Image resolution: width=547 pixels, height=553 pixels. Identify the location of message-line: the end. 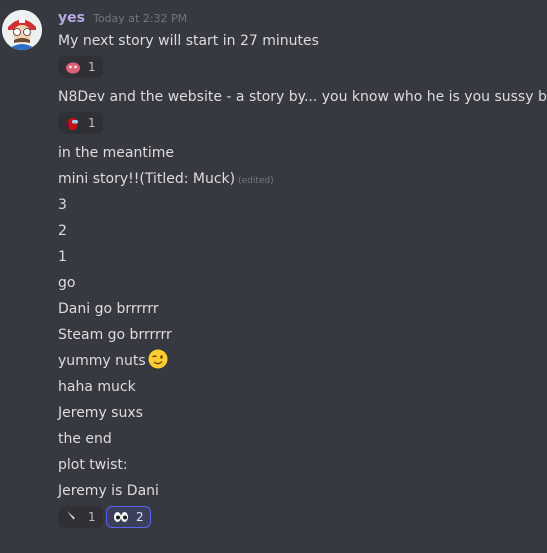
(85, 439).